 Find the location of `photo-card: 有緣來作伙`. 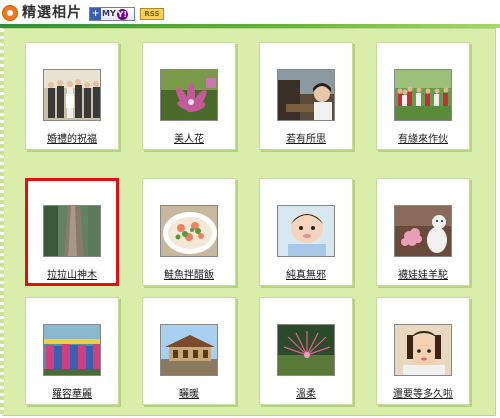

photo-card: 有緣來作伙 is located at coordinates (423, 96).